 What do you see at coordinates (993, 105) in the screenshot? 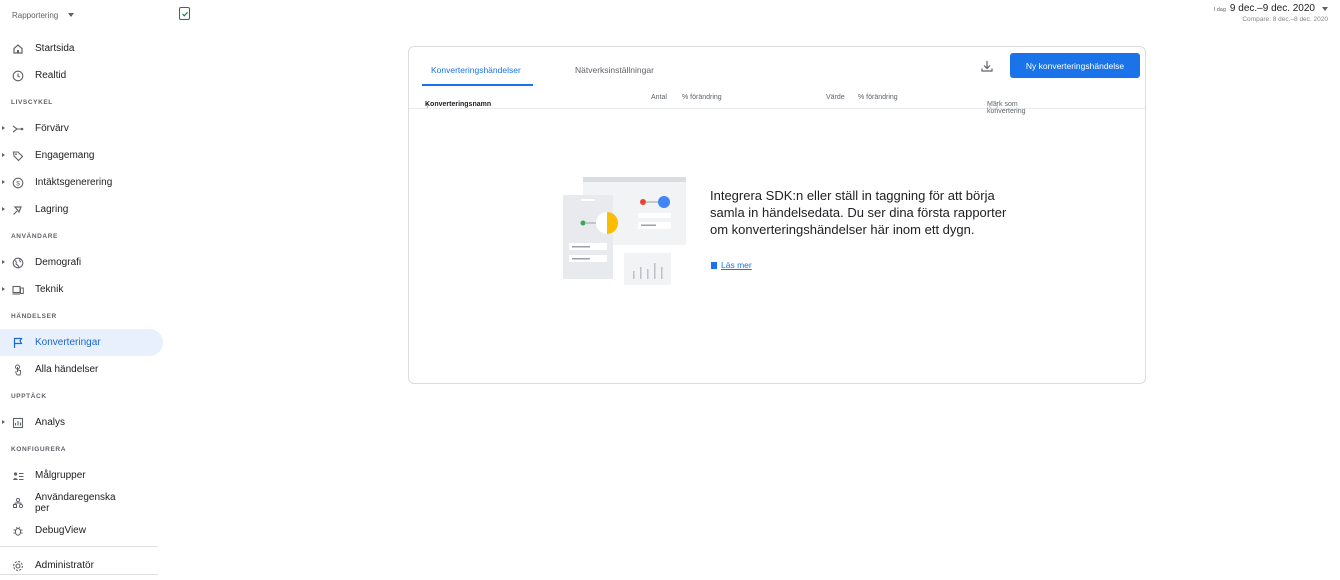
I see `help-icon: ?` at bounding box center [993, 105].